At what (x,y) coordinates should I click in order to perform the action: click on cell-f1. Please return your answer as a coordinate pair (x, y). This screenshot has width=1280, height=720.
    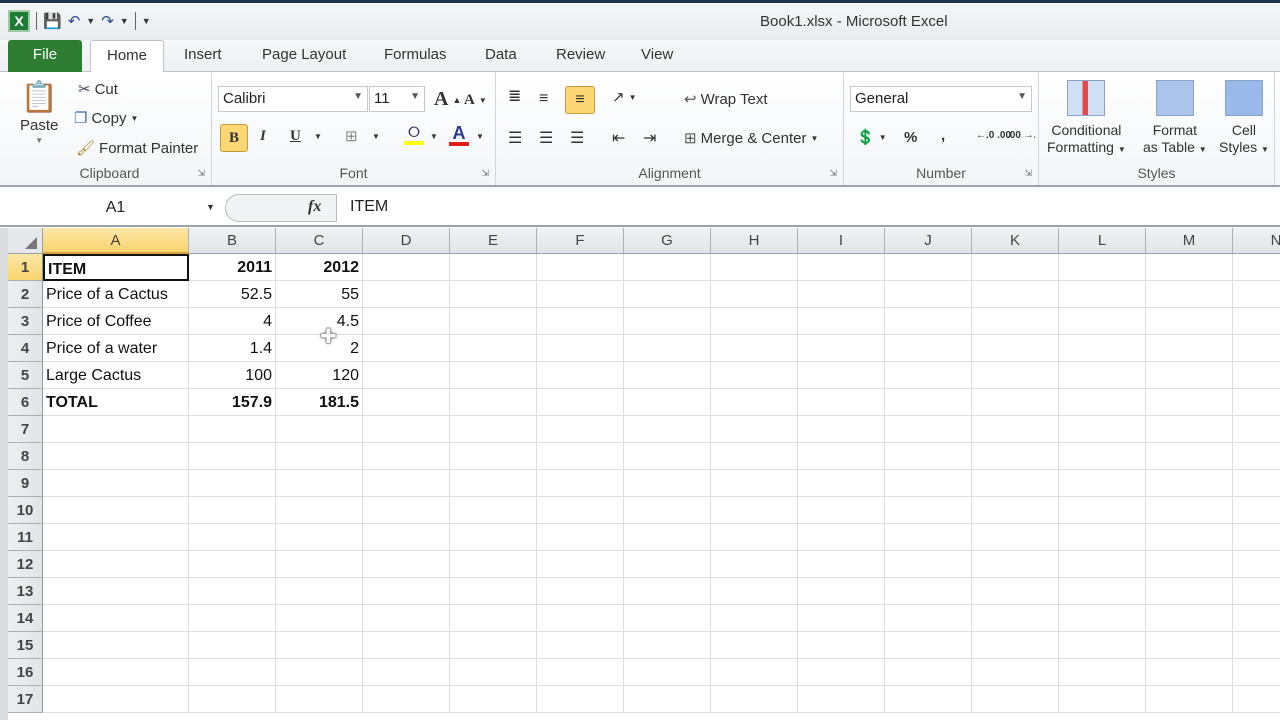
    Looking at the image, I should click on (580, 267).